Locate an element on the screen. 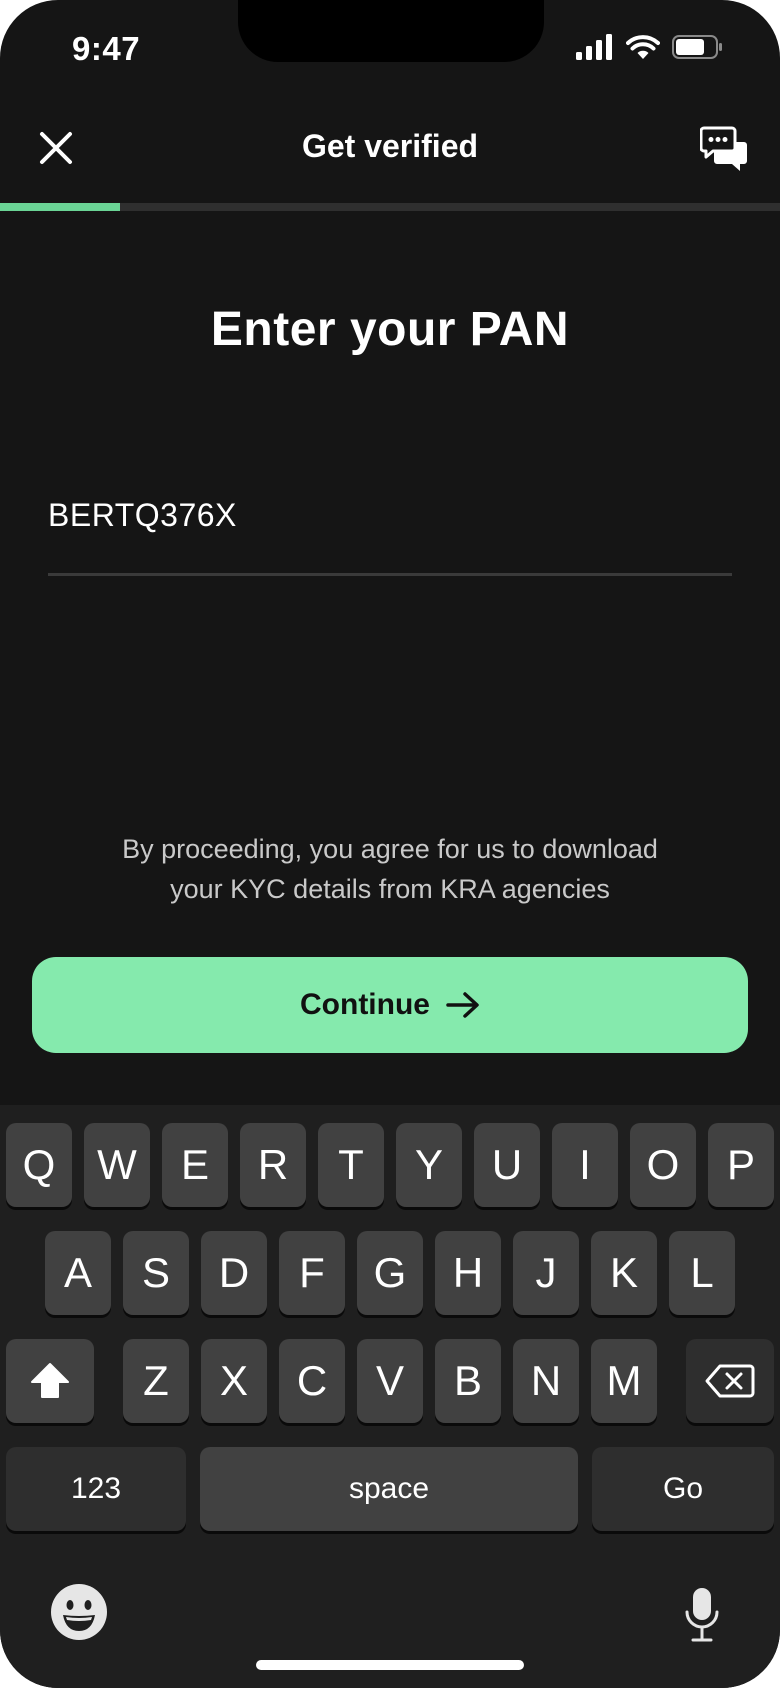 The height and width of the screenshot is (1688, 780). key-p: P is located at coordinates (741, 1165).